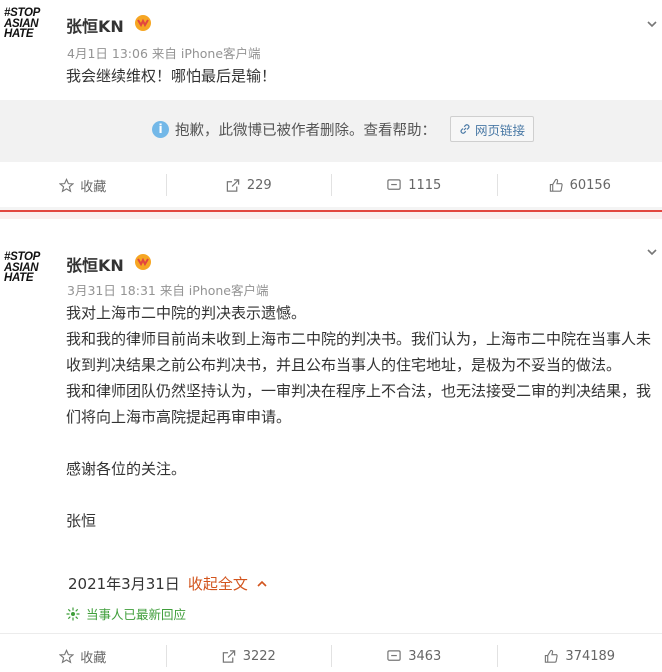  I want to click on comment-button: 3463, so click(414, 656).